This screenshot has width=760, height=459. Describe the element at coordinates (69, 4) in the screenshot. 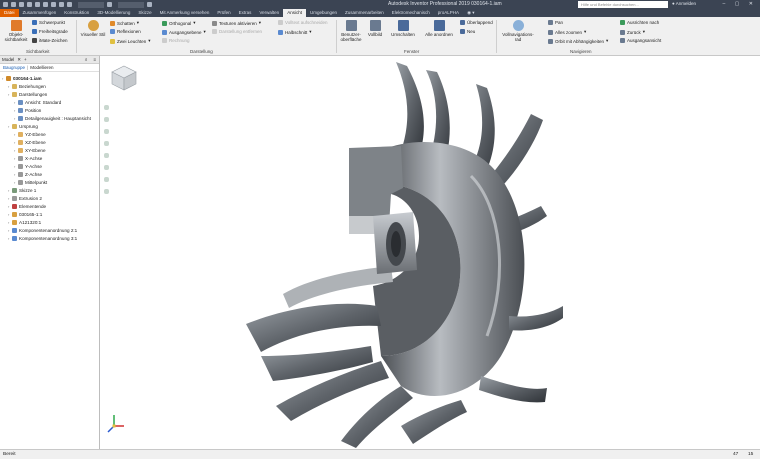

I see `material-icon` at that location.